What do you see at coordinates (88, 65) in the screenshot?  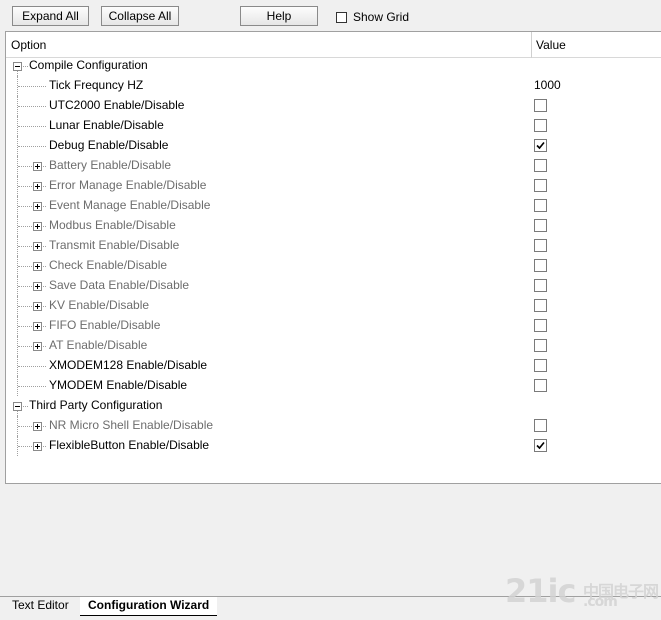 I see `option-label: Compile Configuration` at bounding box center [88, 65].